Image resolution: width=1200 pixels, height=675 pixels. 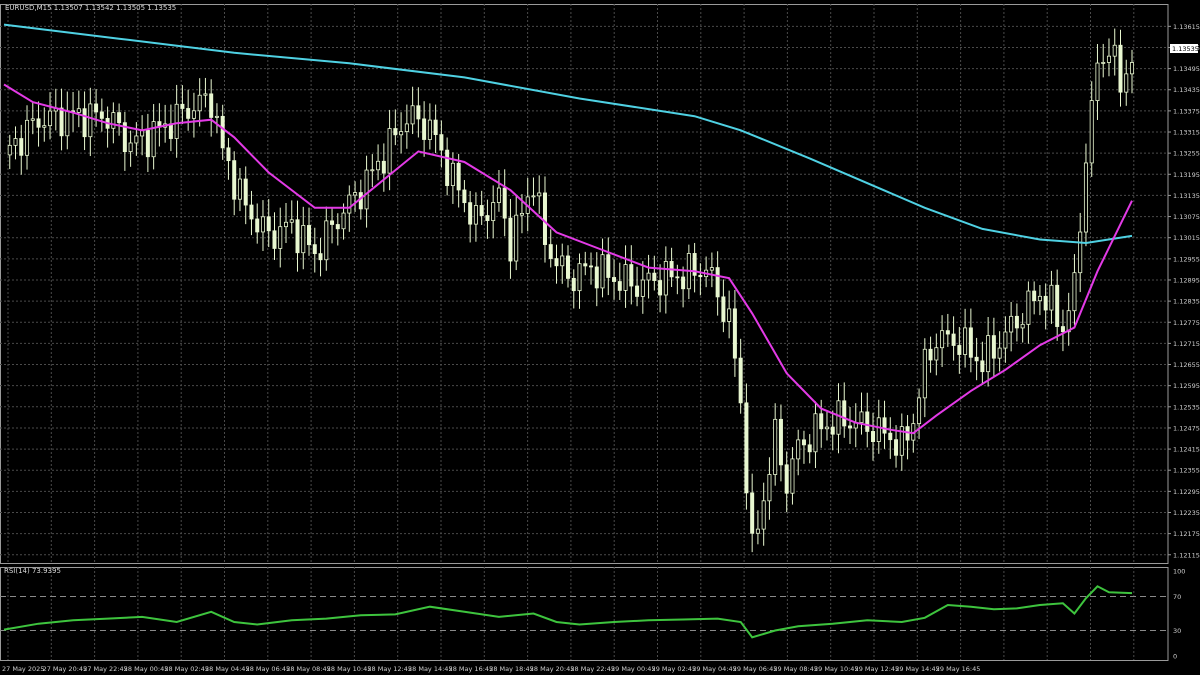 I want to click on price-tick-label: 1.13375, so click(x=1186, y=111).